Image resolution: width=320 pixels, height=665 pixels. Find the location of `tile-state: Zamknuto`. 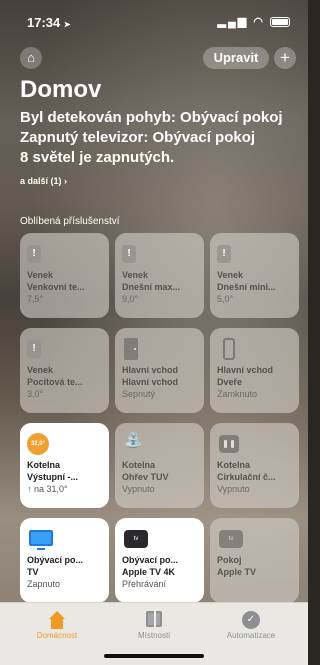

tile-state: Zamknuto is located at coordinates (237, 394).